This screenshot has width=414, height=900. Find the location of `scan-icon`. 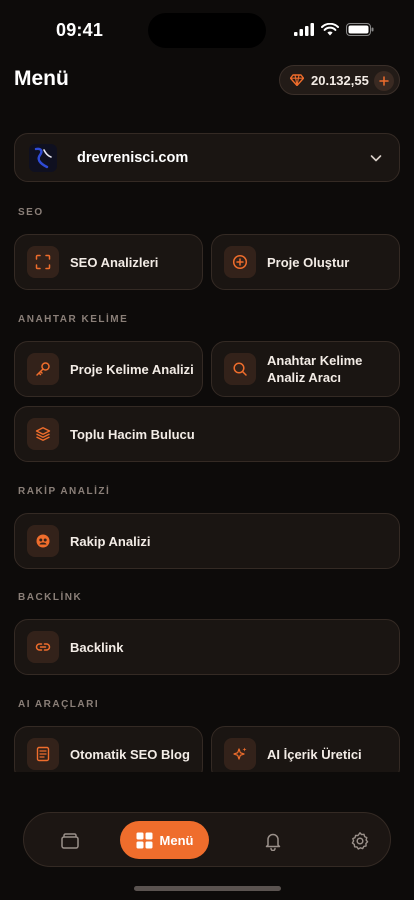

scan-icon is located at coordinates (43, 262).